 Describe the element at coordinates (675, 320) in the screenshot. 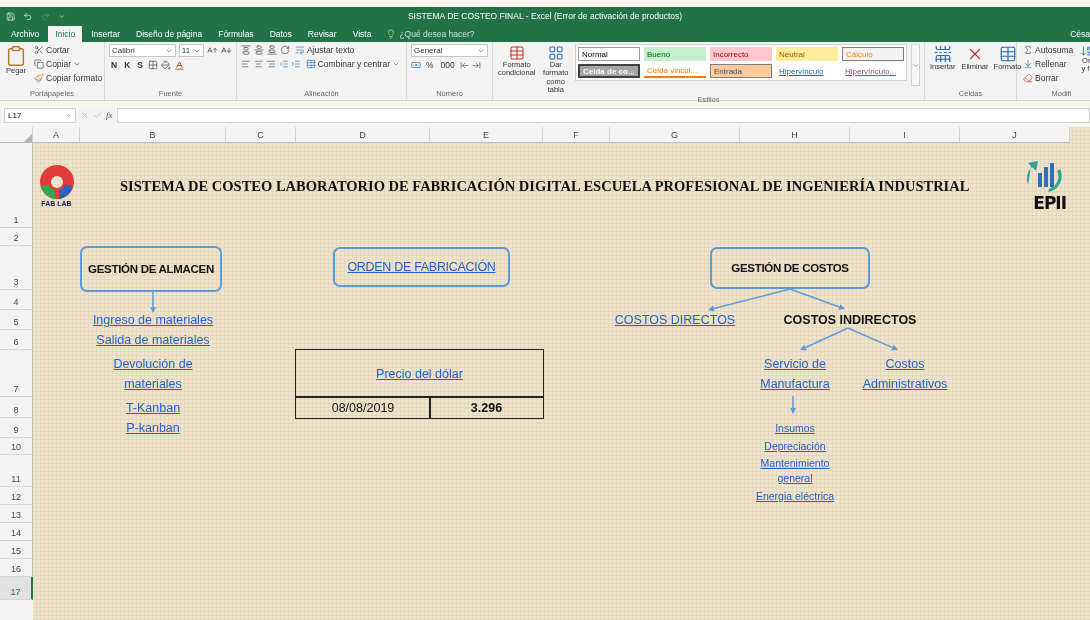

I see `hyperlink: COSTOS DIRECTOS` at that location.